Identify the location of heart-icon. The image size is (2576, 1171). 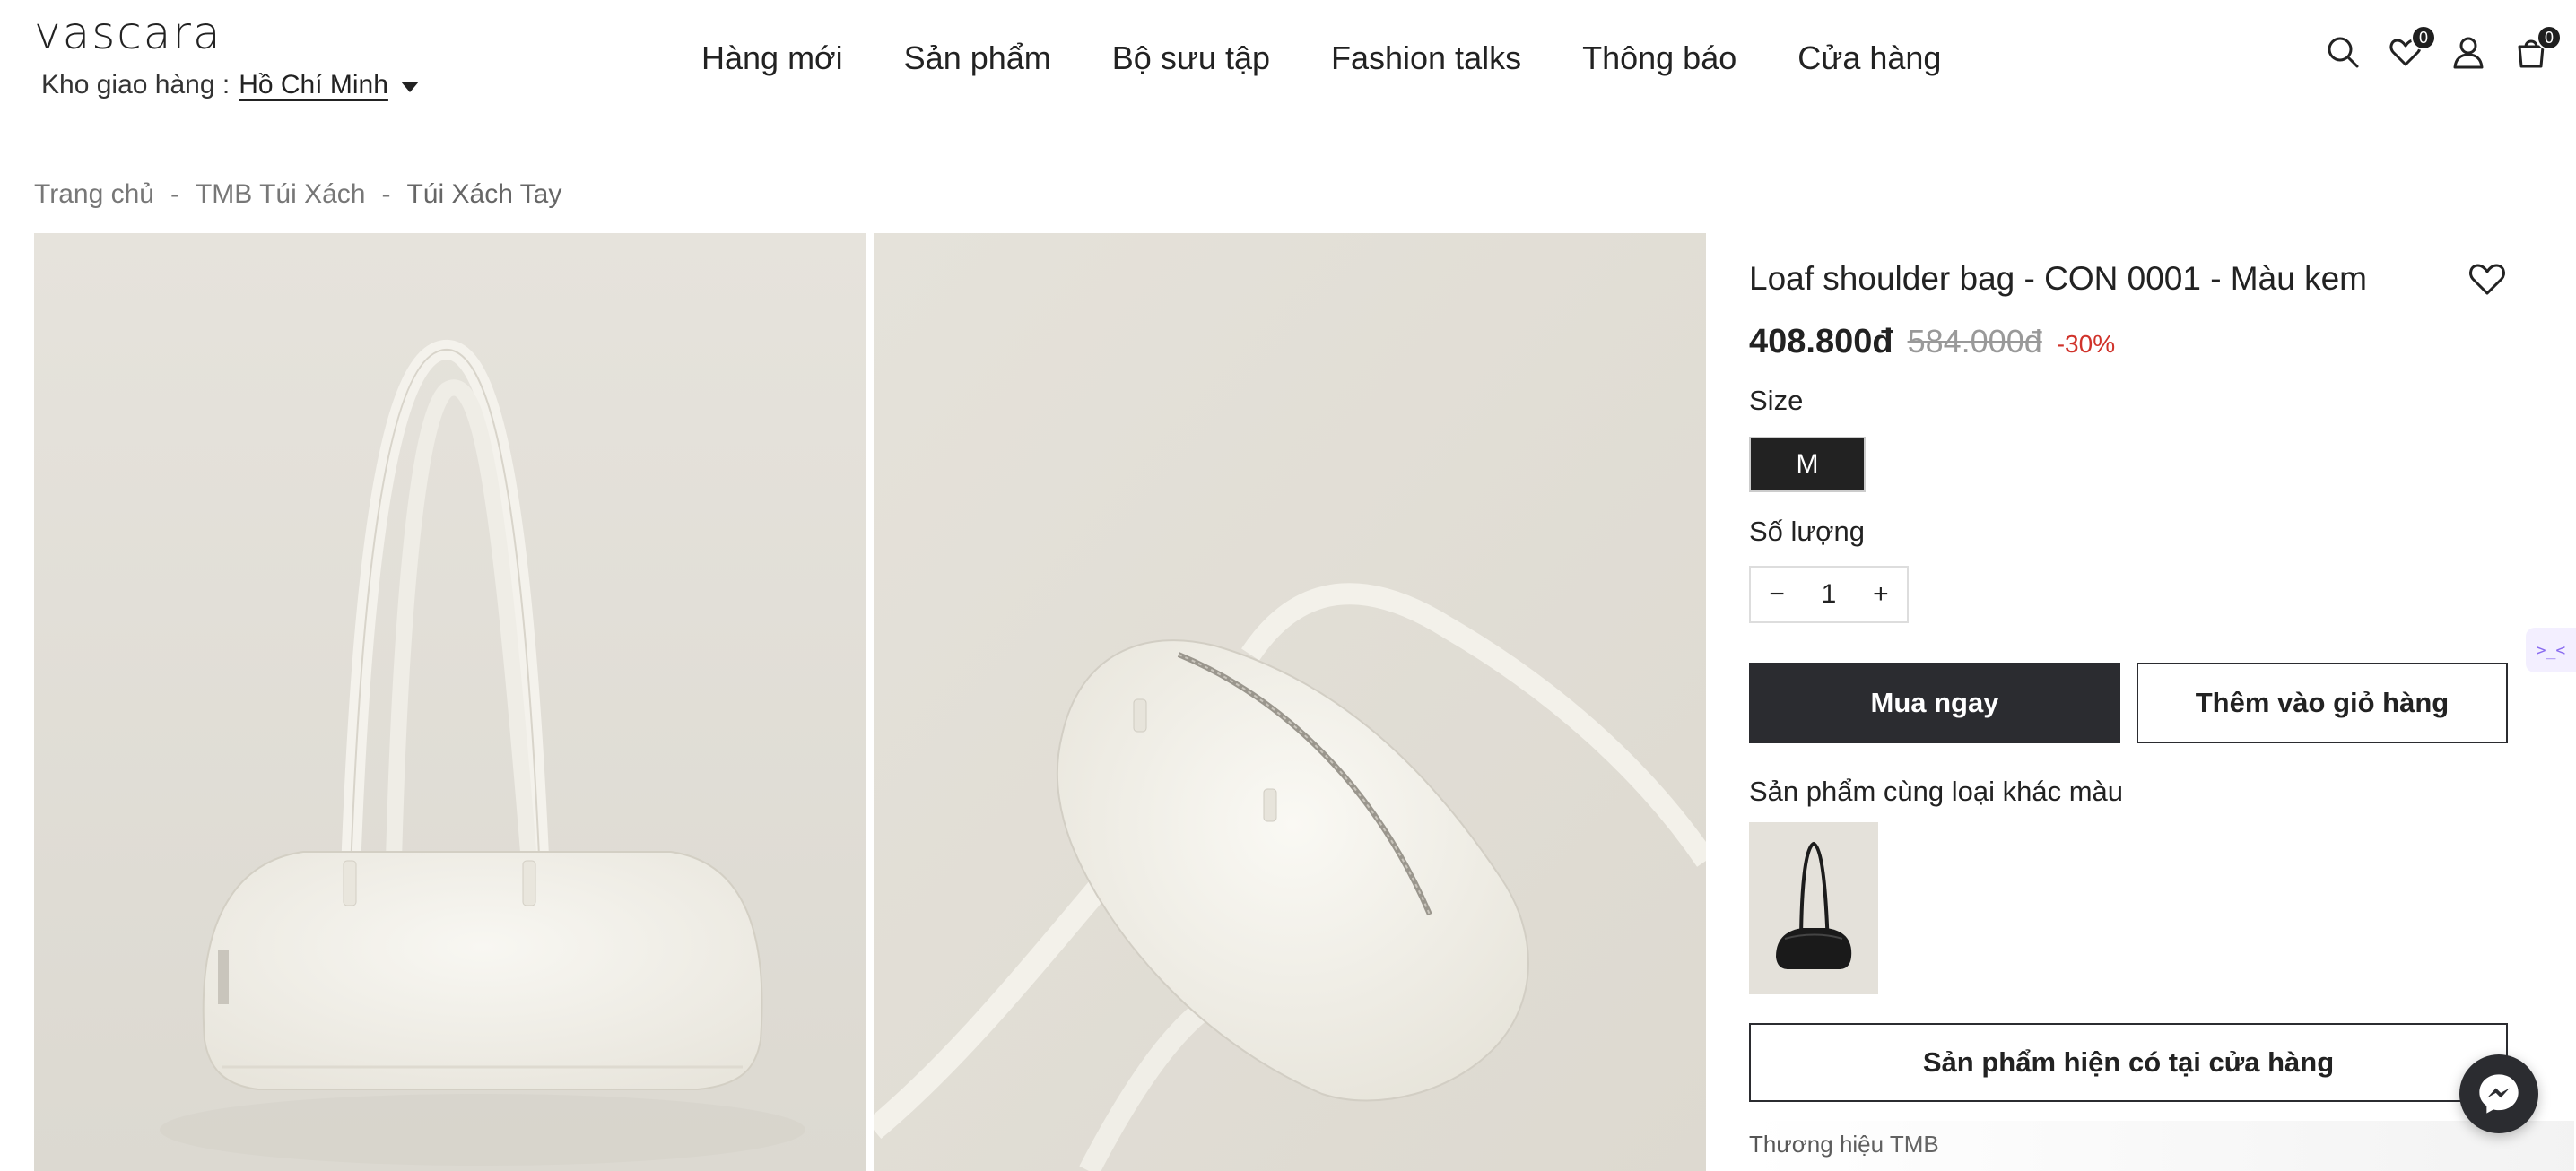
(2487, 279).